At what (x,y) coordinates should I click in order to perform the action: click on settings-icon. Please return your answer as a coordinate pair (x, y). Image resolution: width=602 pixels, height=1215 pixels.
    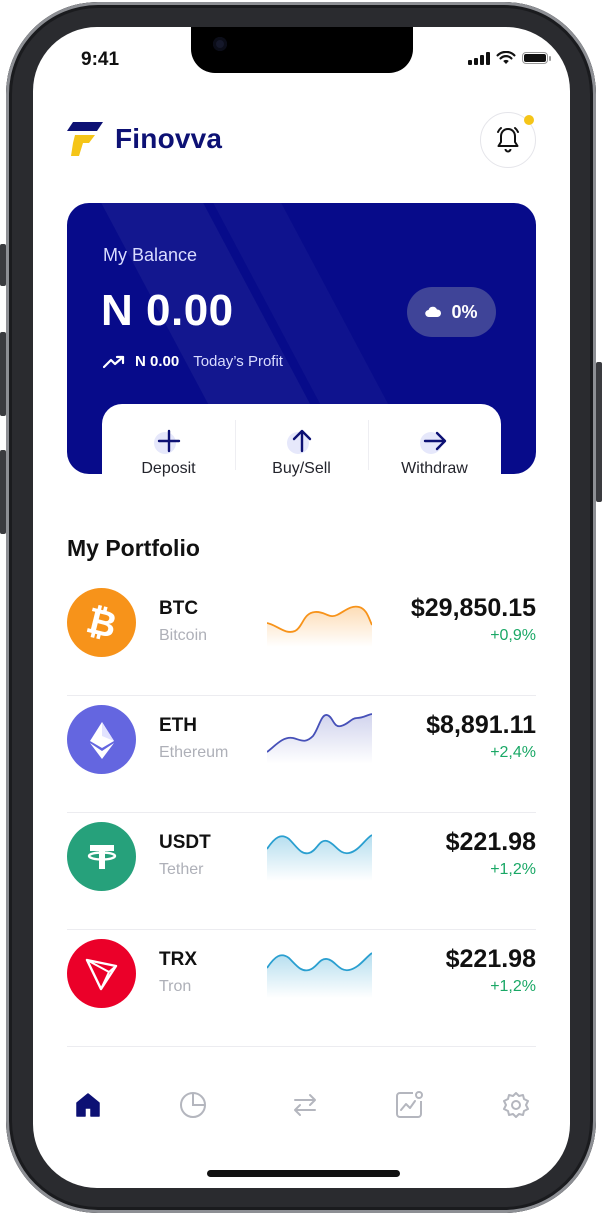
    Looking at the image, I should click on (516, 1105).